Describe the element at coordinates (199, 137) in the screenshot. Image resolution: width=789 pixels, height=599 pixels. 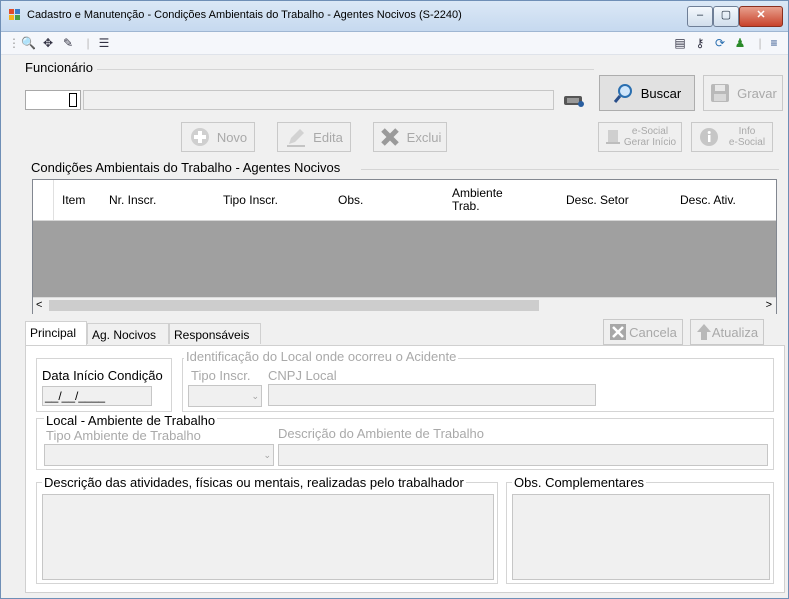
I see `add-icon` at that location.